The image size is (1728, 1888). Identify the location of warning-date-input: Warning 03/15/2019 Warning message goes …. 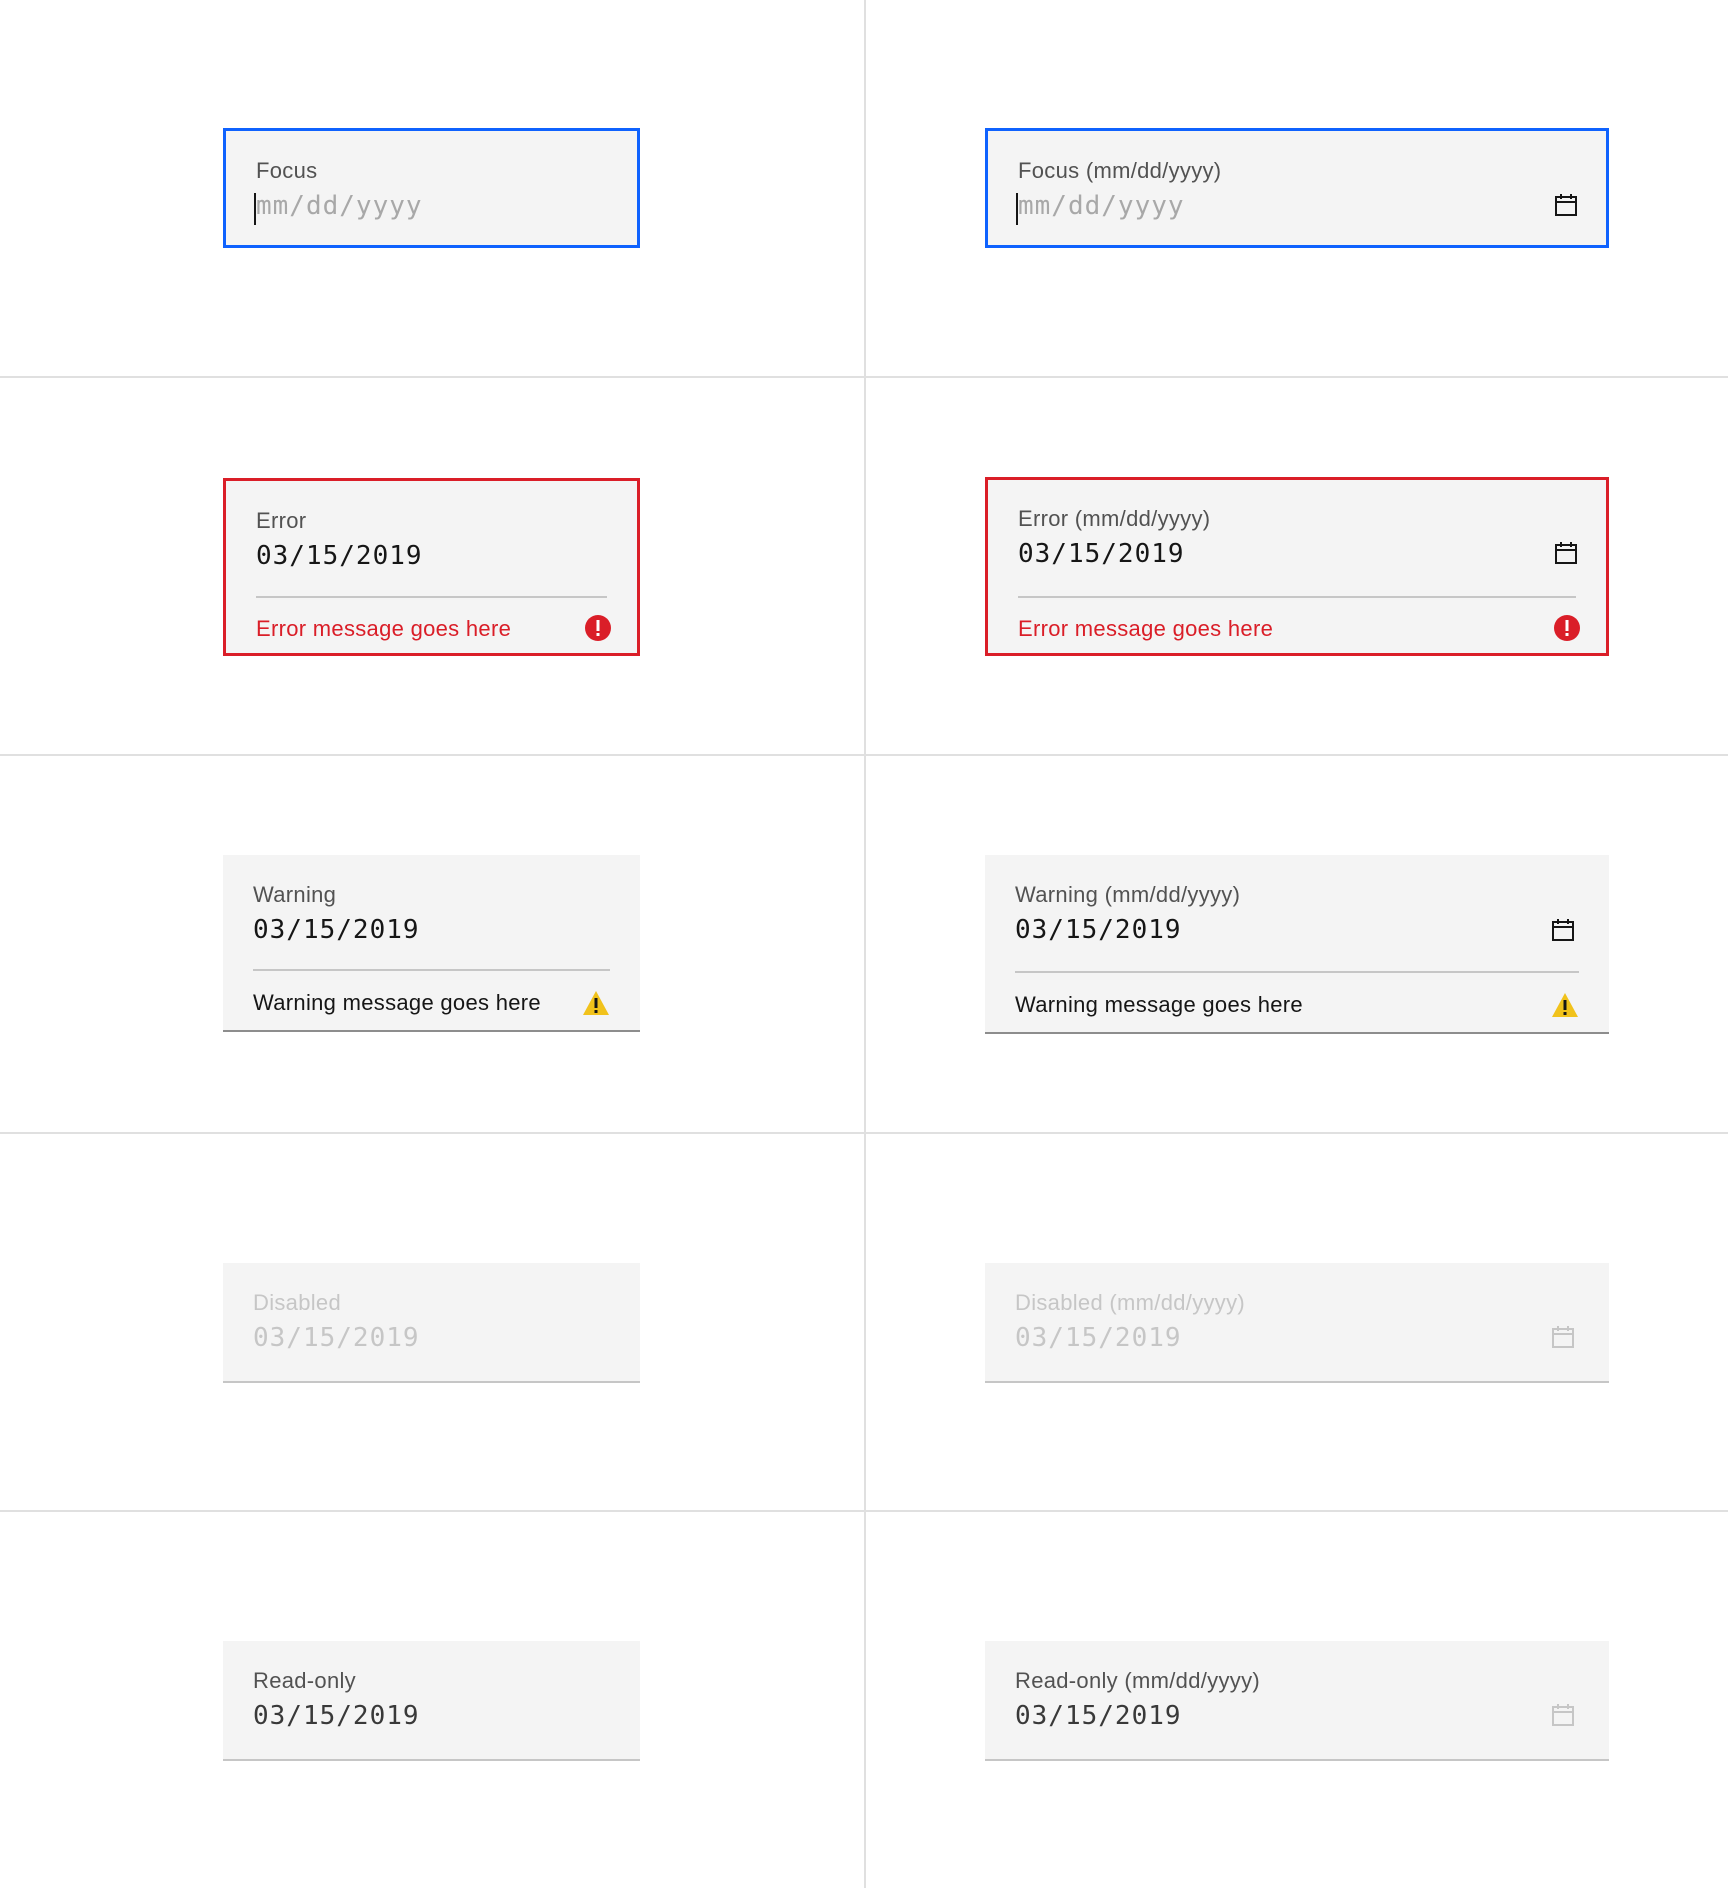
(431, 943).